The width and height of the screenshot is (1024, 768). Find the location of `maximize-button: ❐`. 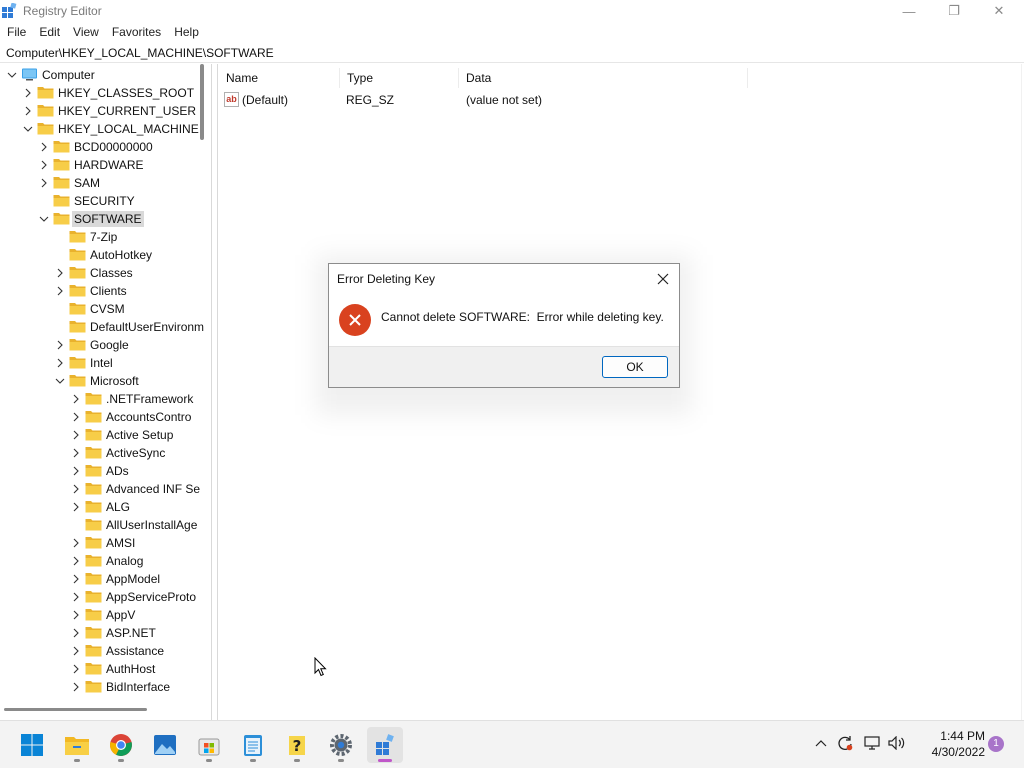

maximize-button: ❐ is located at coordinates (954, 11).